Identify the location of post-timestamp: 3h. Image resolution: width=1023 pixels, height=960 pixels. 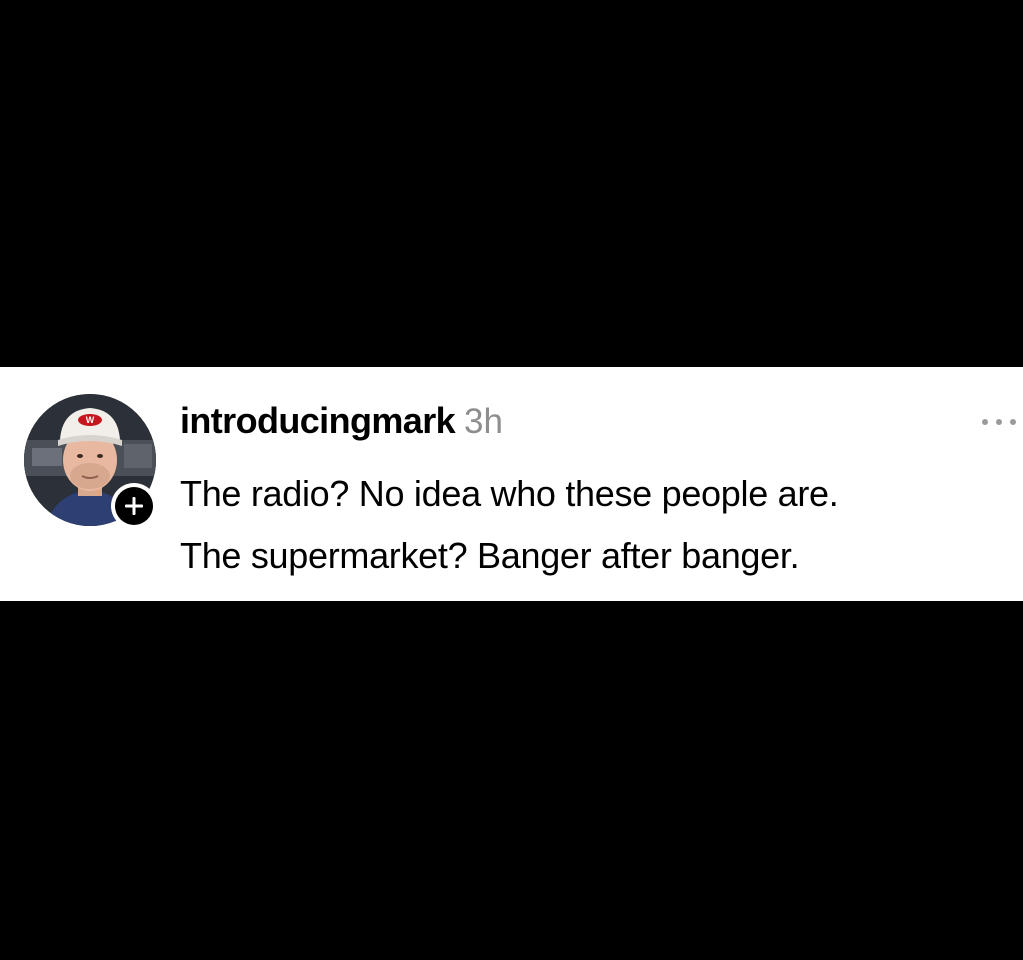
(483, 421).